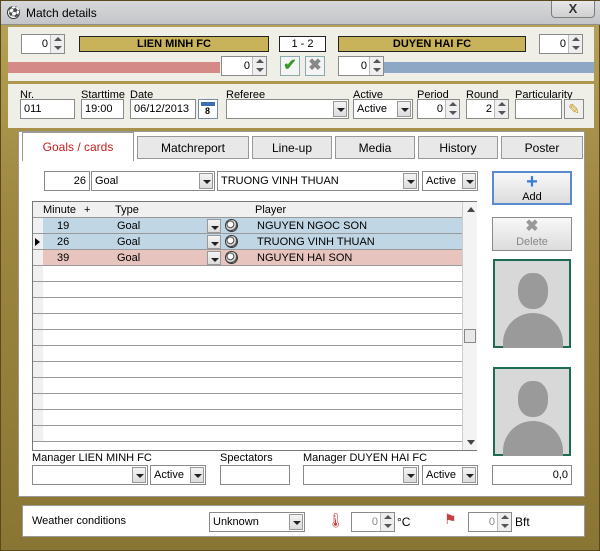  What do you see at coordinates (208, 109) in the screenshot?
I see `calendar-icon: 8` at bounding box center [208, 109].